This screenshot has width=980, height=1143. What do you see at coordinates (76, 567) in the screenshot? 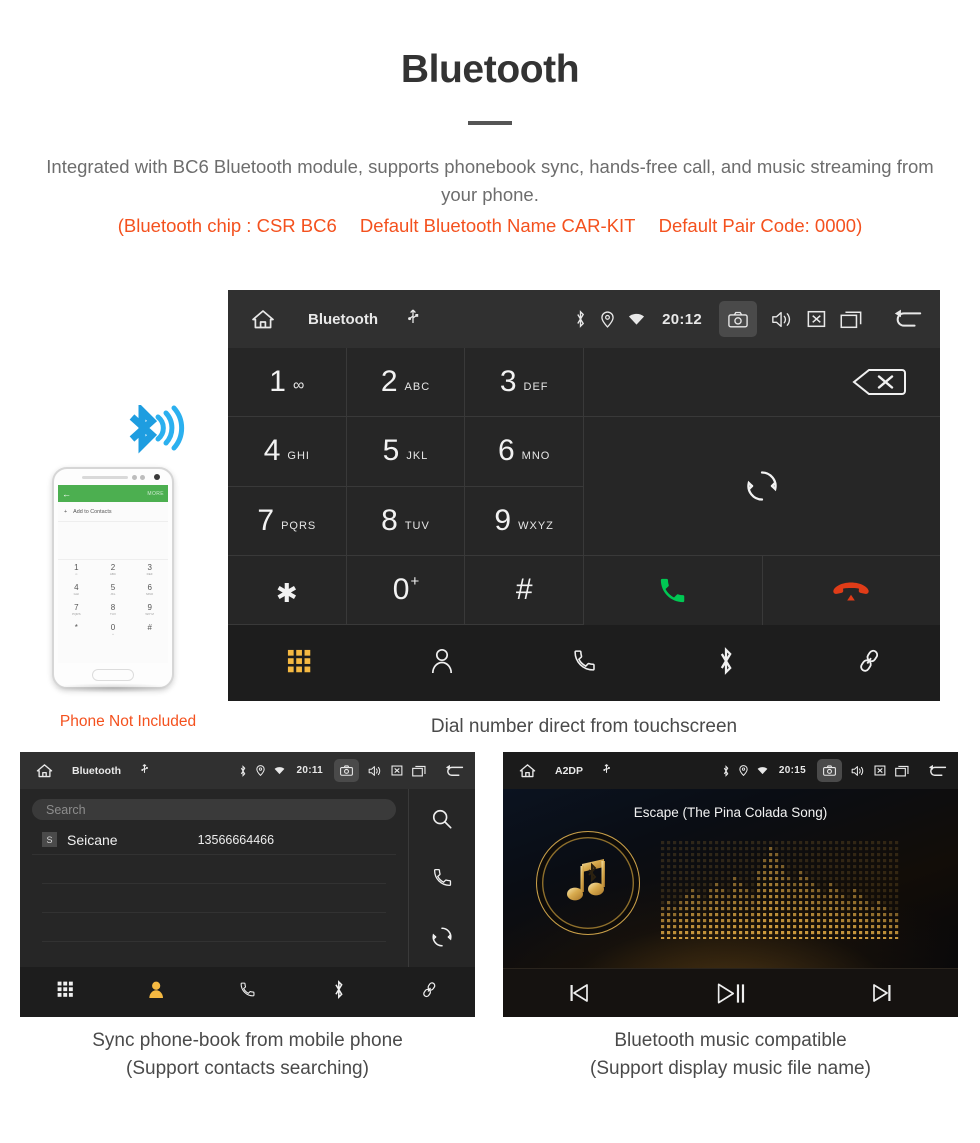
I see `key-number: 1` at bounding box center [76, 567].